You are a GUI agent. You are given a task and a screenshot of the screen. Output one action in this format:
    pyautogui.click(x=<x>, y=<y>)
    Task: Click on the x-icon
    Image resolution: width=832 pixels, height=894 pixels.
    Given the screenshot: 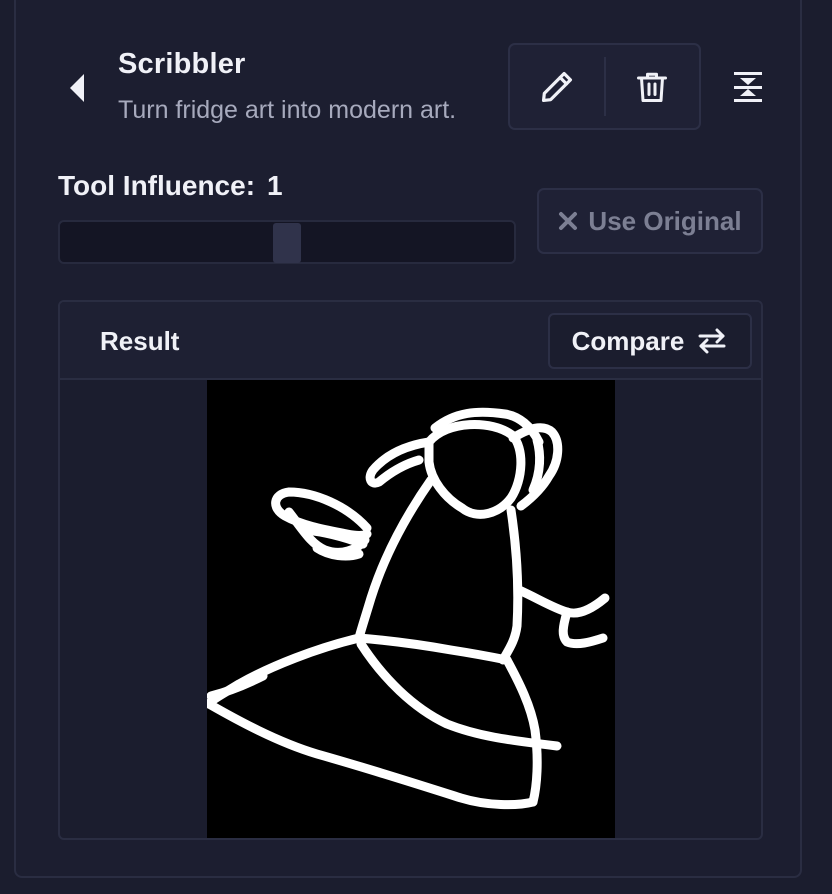 What is the action you would take?
    pyautogui.click(x=568, y=221)
    